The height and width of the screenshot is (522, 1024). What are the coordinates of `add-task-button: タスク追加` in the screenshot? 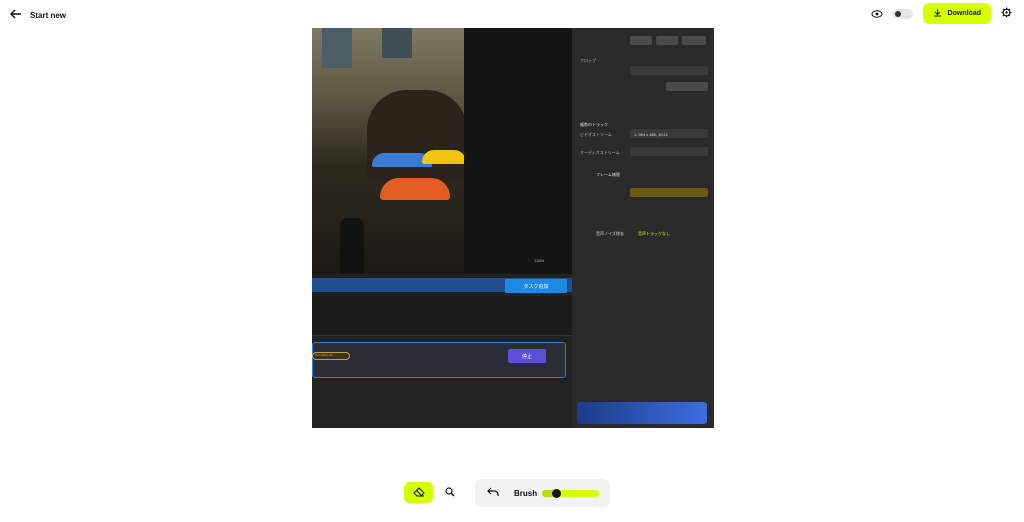 It's located at (536, 286).